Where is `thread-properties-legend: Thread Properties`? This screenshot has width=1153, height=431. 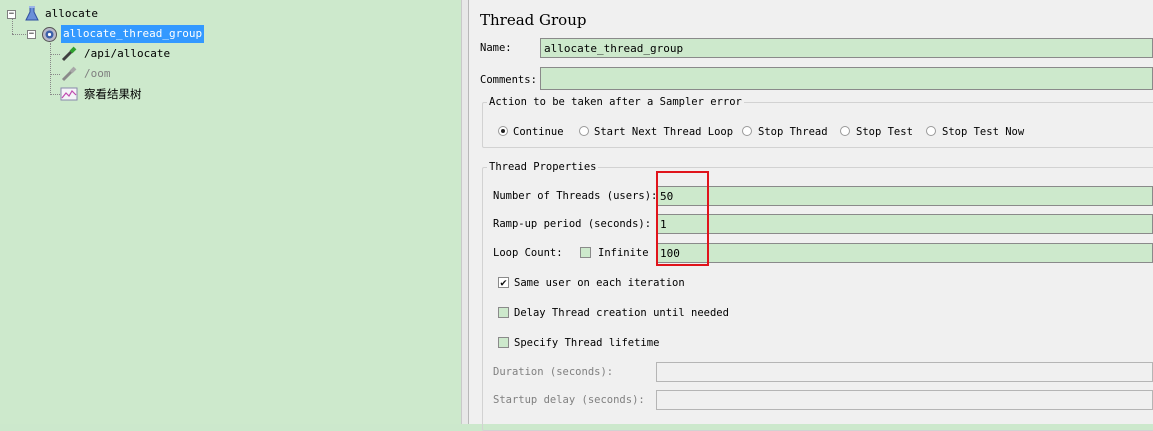
thread-properties-legend: Thread Properties is located at coordinates (543, 167).